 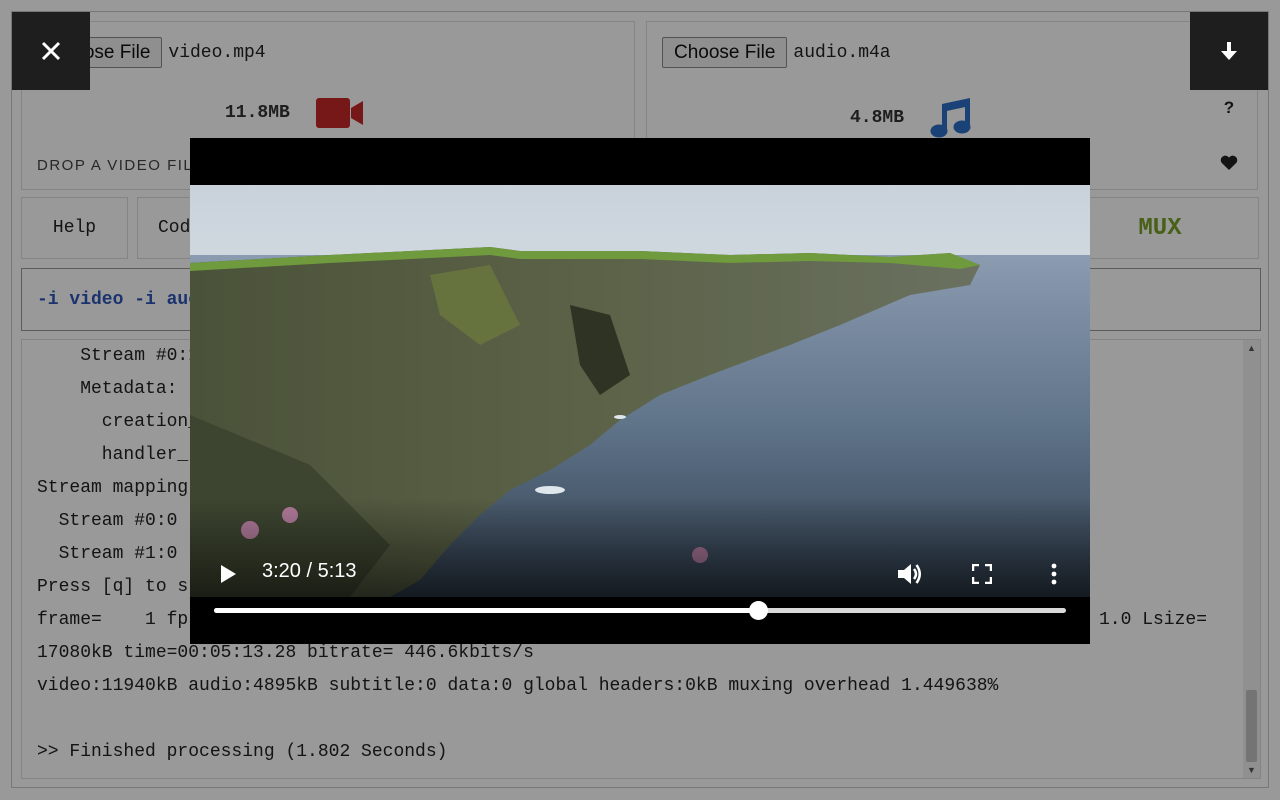 I want to click on playback-time: 3:20 / 5:13, so click(x=309, y=571).